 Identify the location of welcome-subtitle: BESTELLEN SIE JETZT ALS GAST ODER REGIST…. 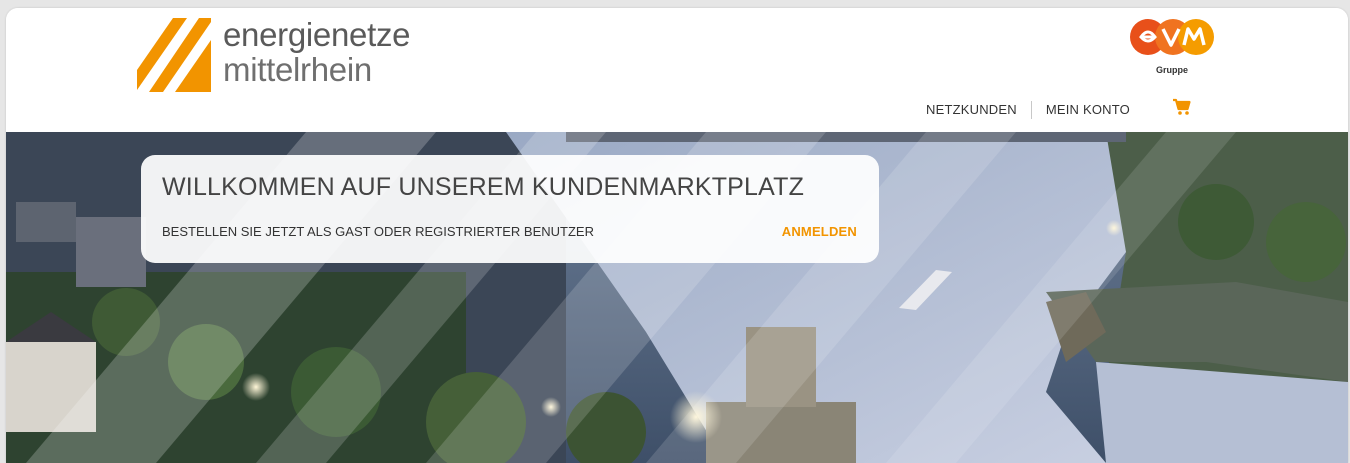
(378, 231).